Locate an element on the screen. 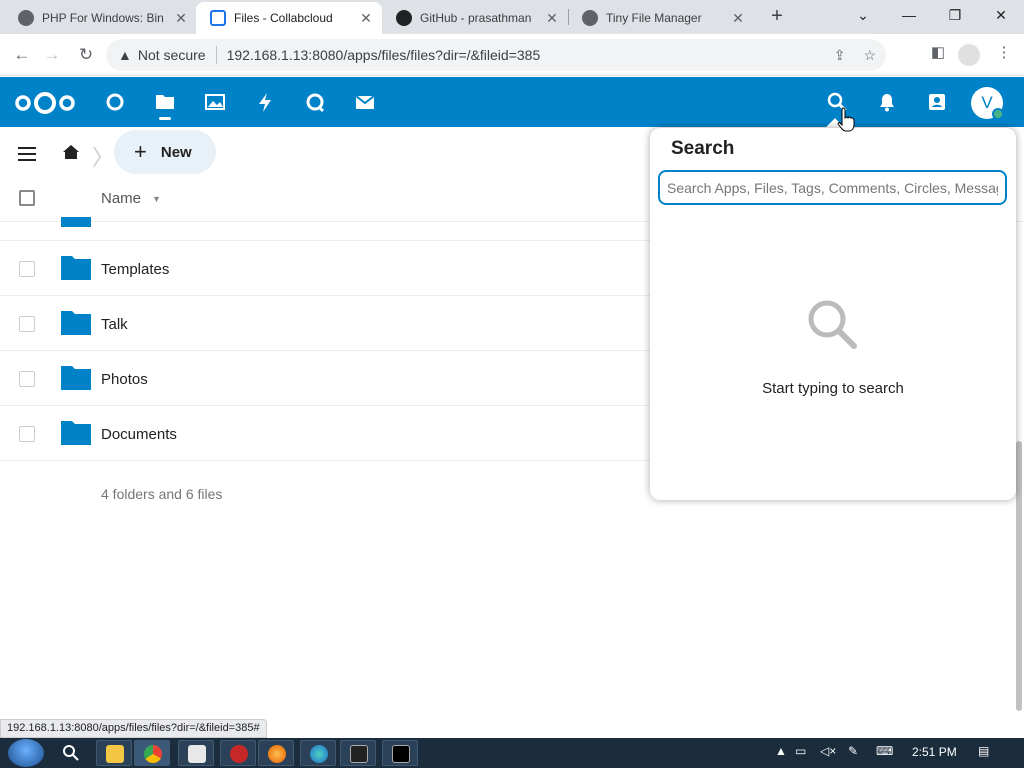 The width and height of the screenshot is (1024, 768). network-icon: ▭ is located at coordinates (800, 751).